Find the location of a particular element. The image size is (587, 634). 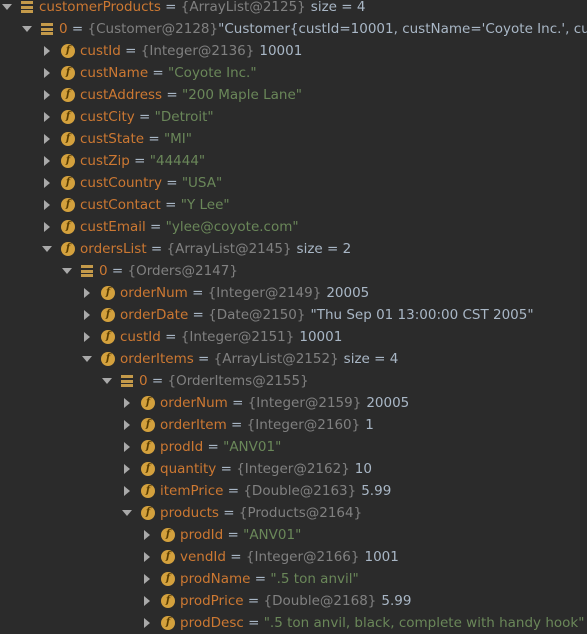

variable-value: "USA" is located at coordinates (202, 183).